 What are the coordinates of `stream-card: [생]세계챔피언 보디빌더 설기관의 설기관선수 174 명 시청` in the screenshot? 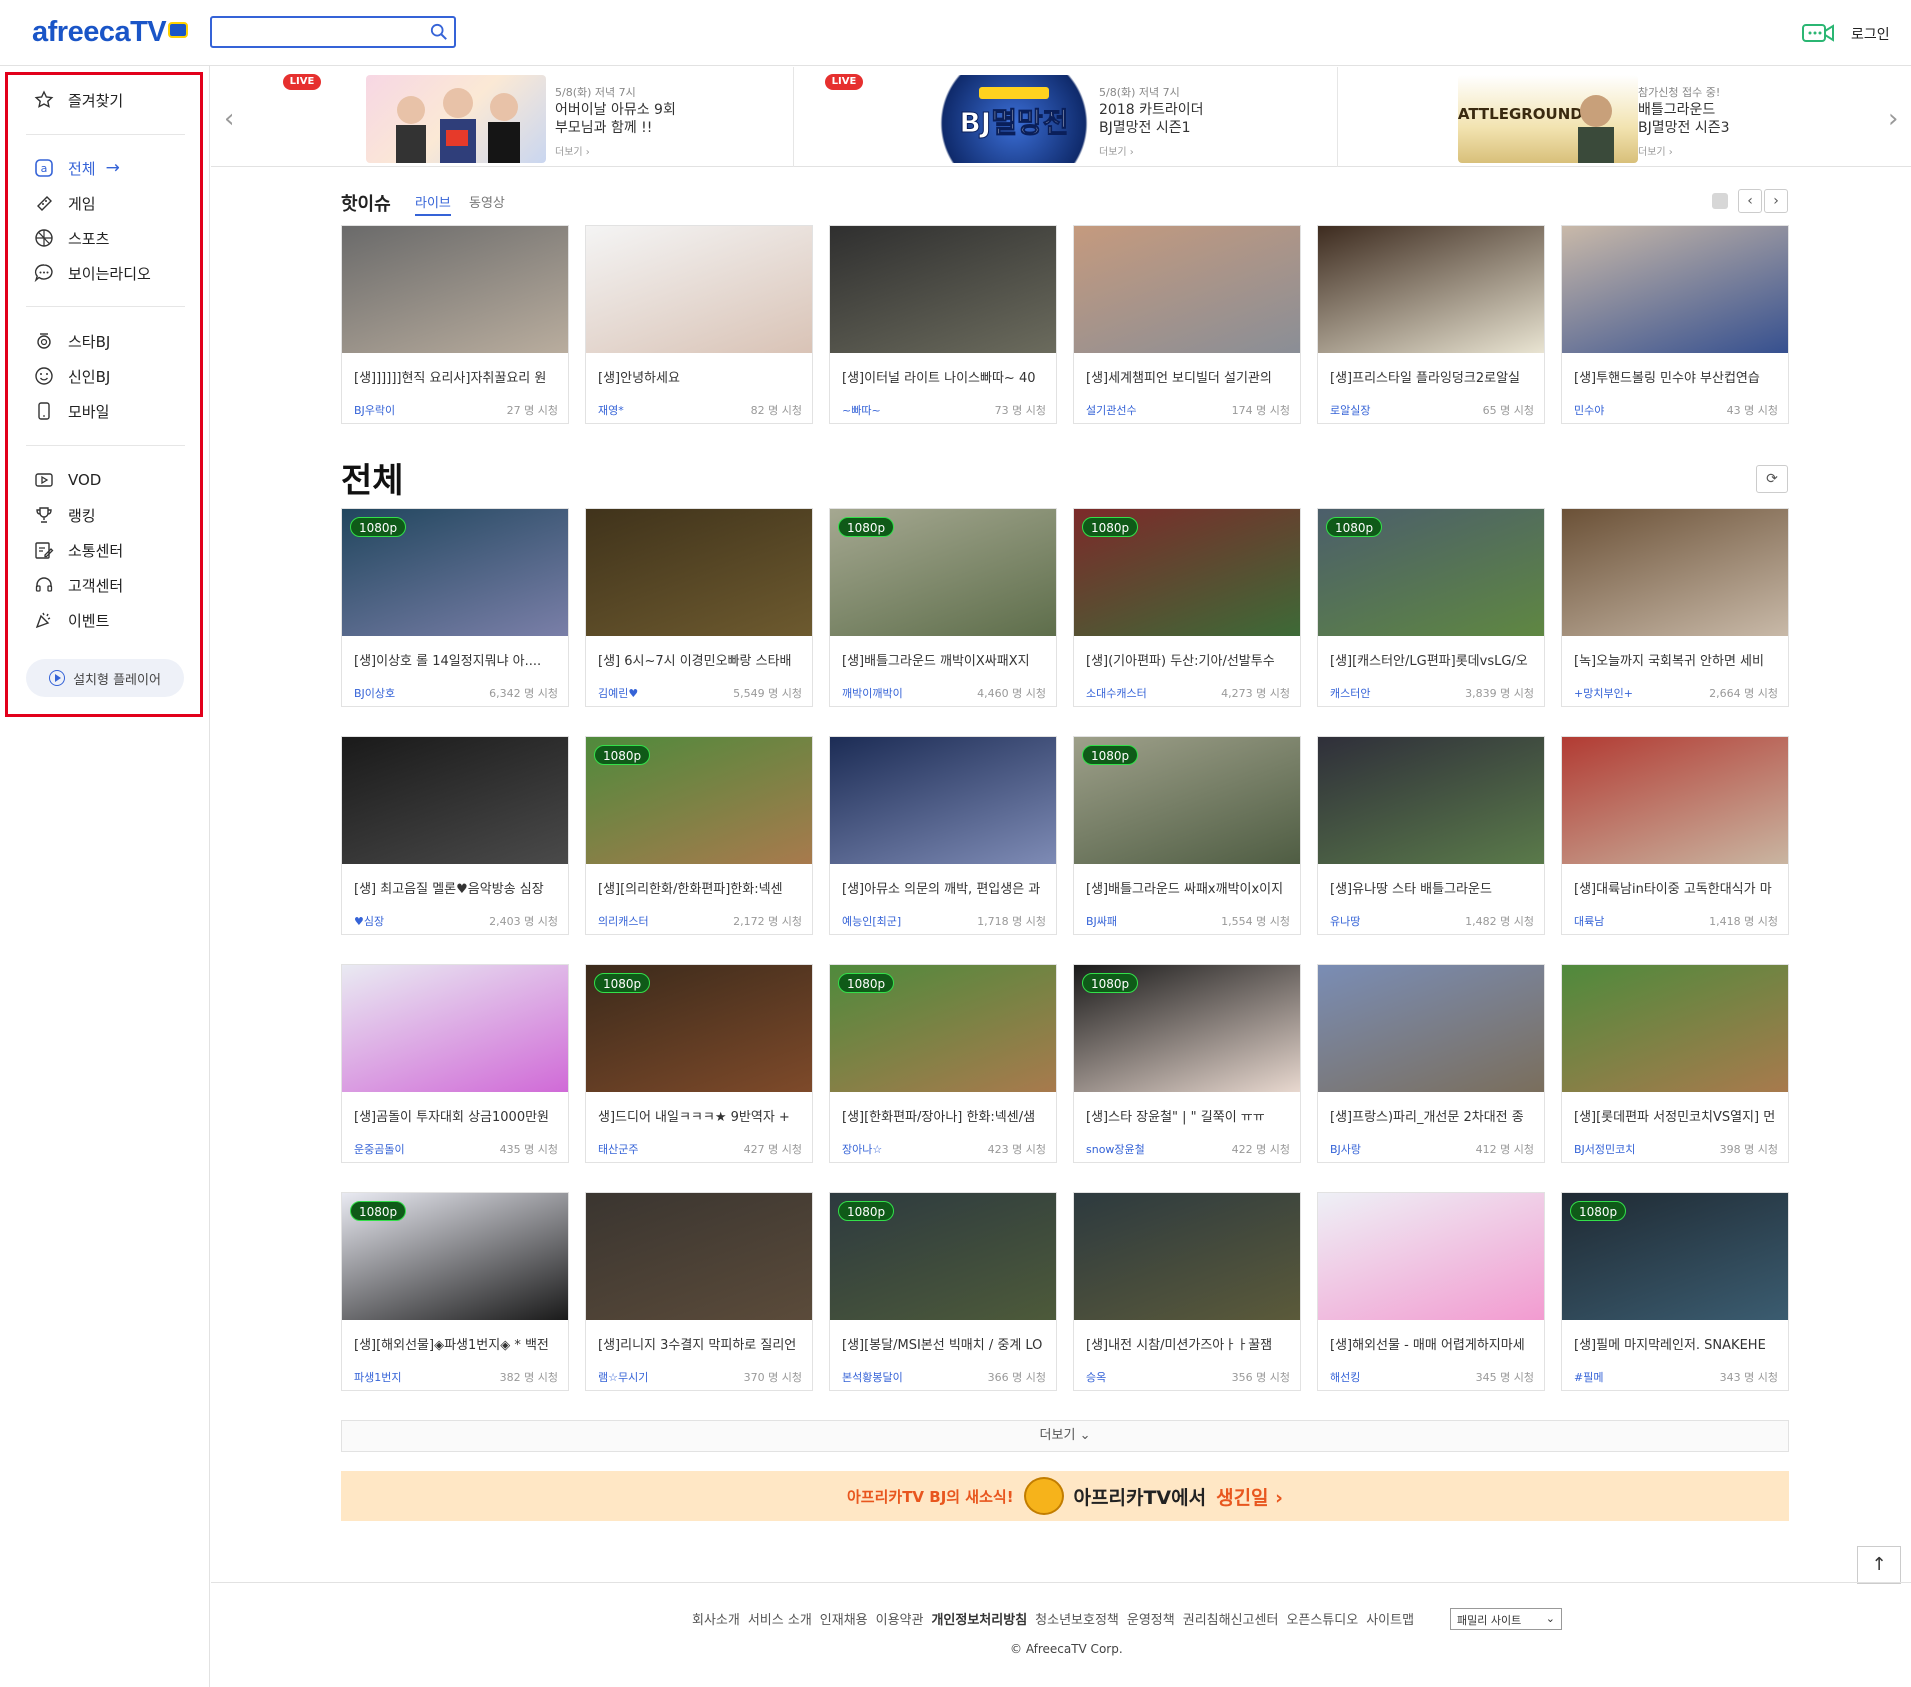 It's located at (1187, 324).